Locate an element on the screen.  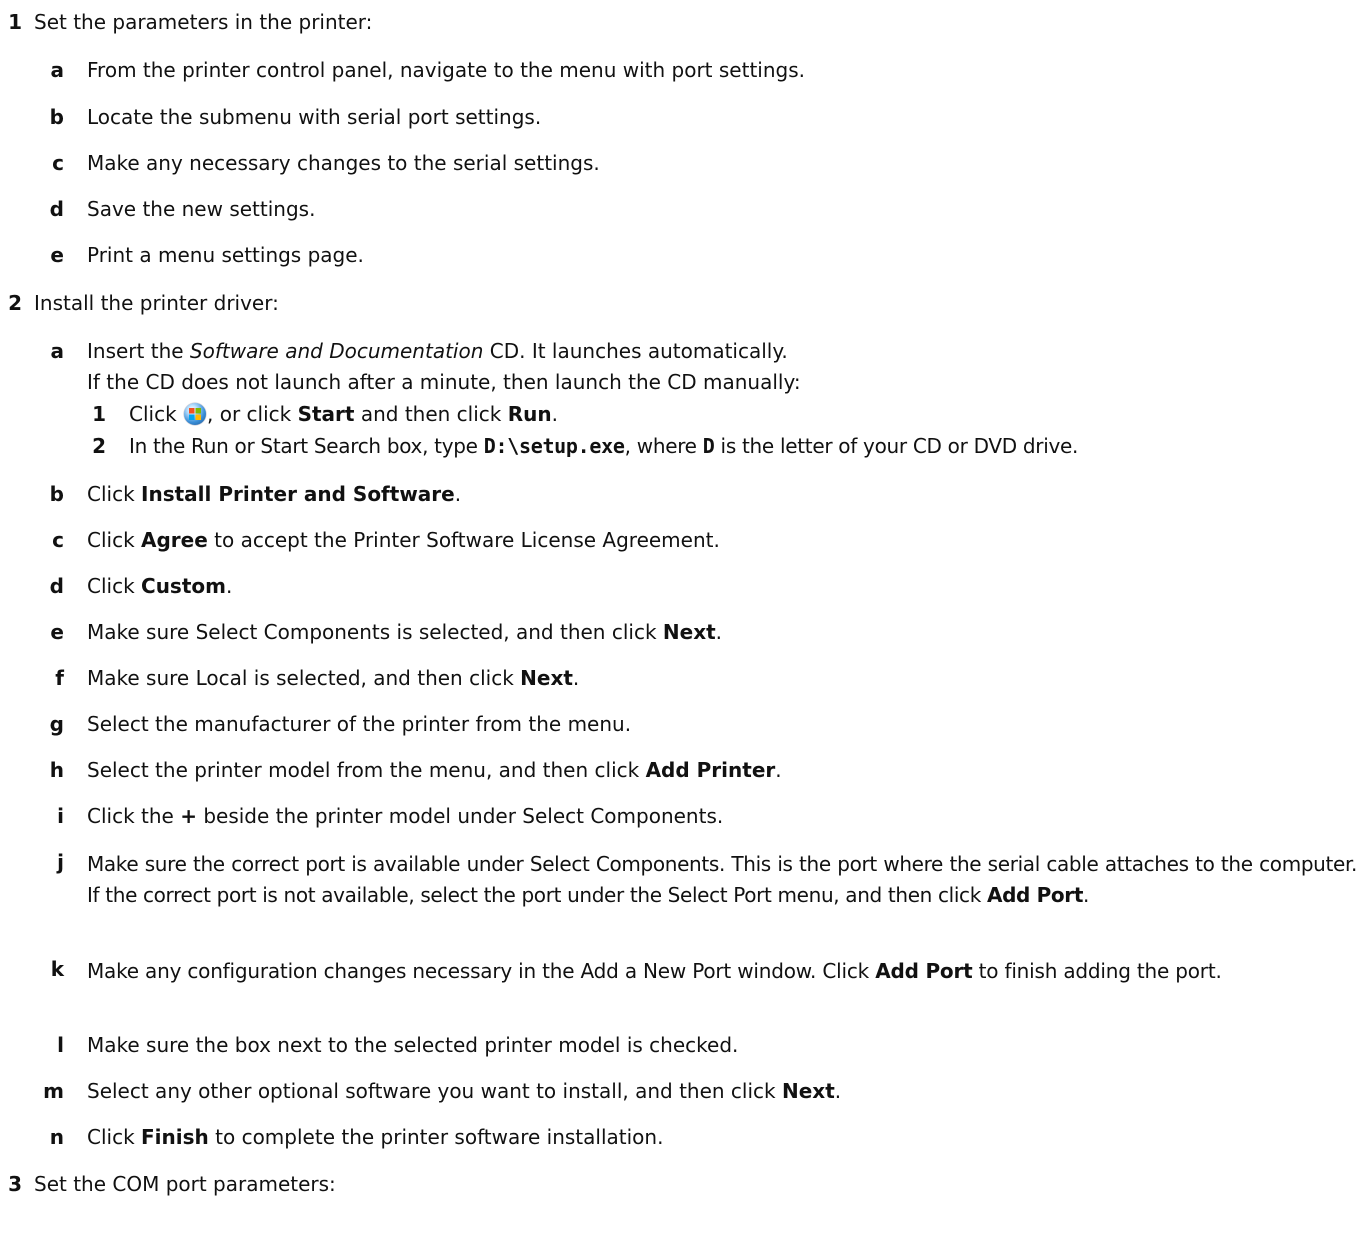
step-text: Set the COM port parameters: is located at coordinates (185, 1184).